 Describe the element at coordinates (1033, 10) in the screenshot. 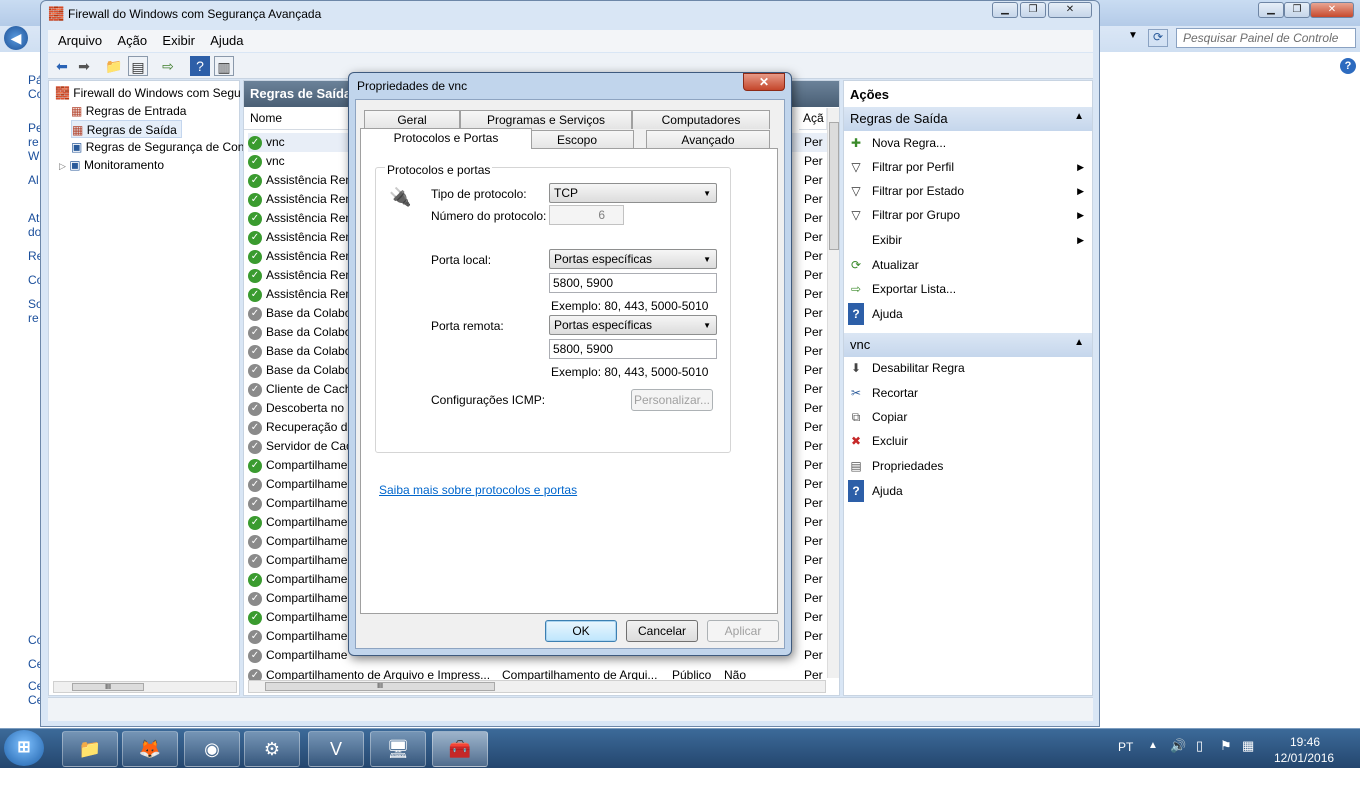

I see `mmc-maximize-button: ❐` at that location.